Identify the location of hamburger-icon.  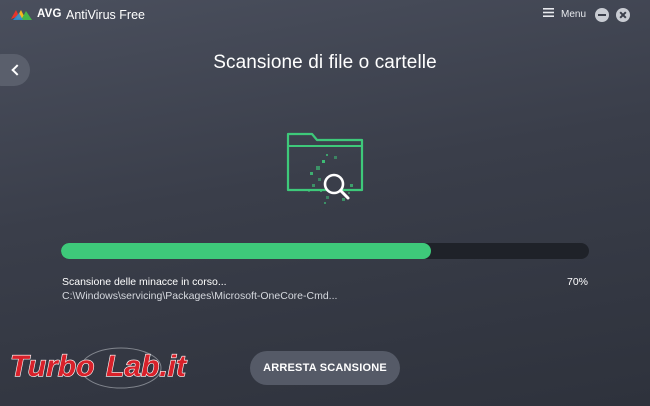
(548, 14).